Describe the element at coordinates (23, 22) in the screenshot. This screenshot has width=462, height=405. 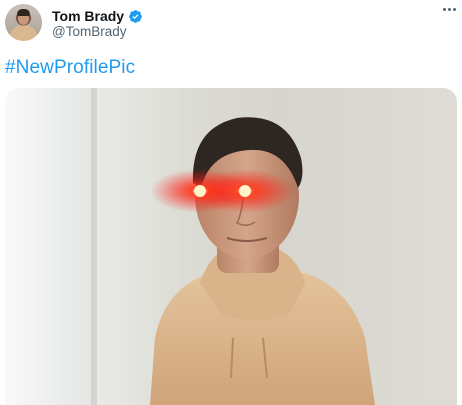
I see `avatar` at that location.